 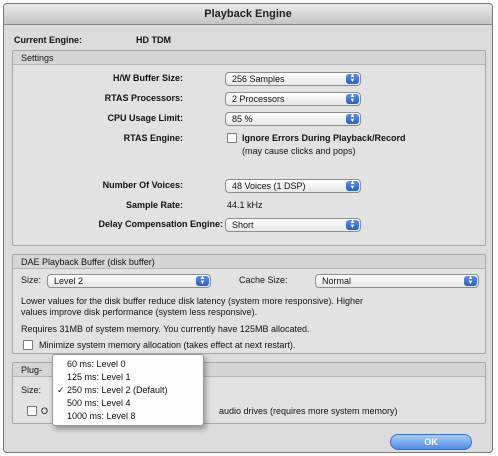 What do you see at coordinates (249, 58) in the screenshot?
I see `settings-title: Settings` at bounding box center [249, 58].